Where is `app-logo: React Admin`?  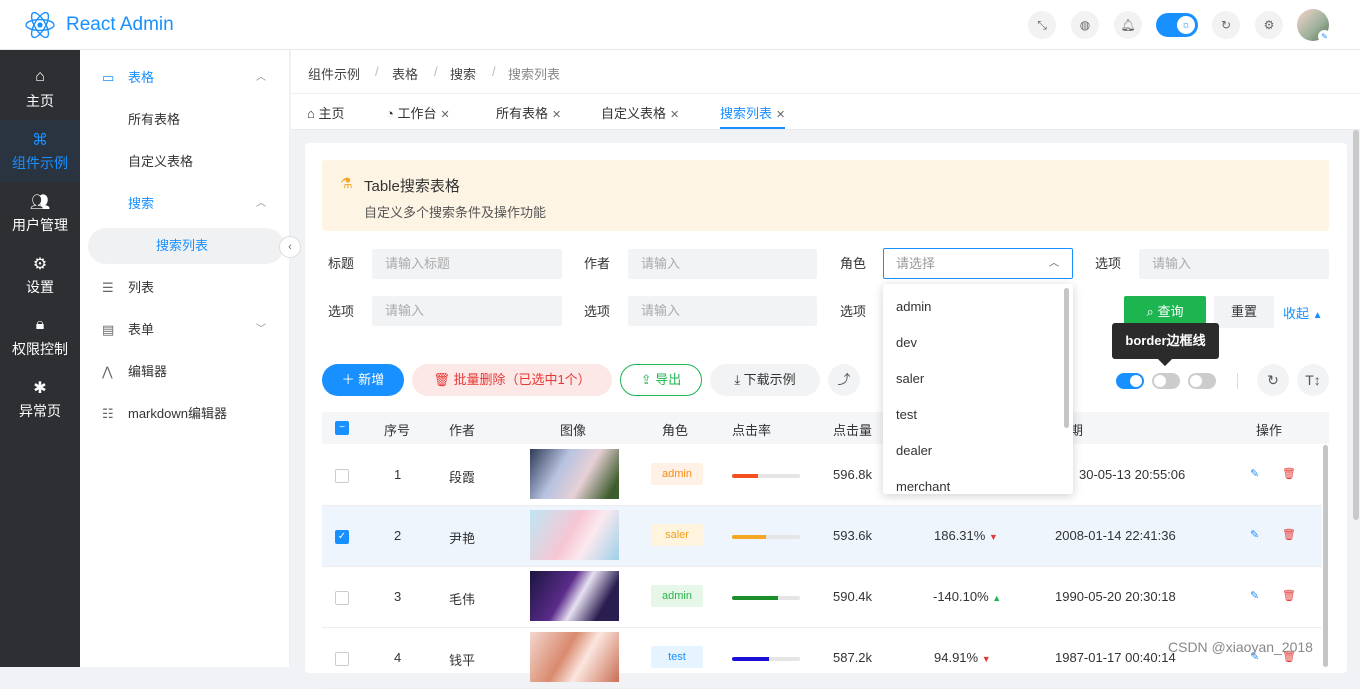
app-logo: React Admin is located at coordinates (99, 25).